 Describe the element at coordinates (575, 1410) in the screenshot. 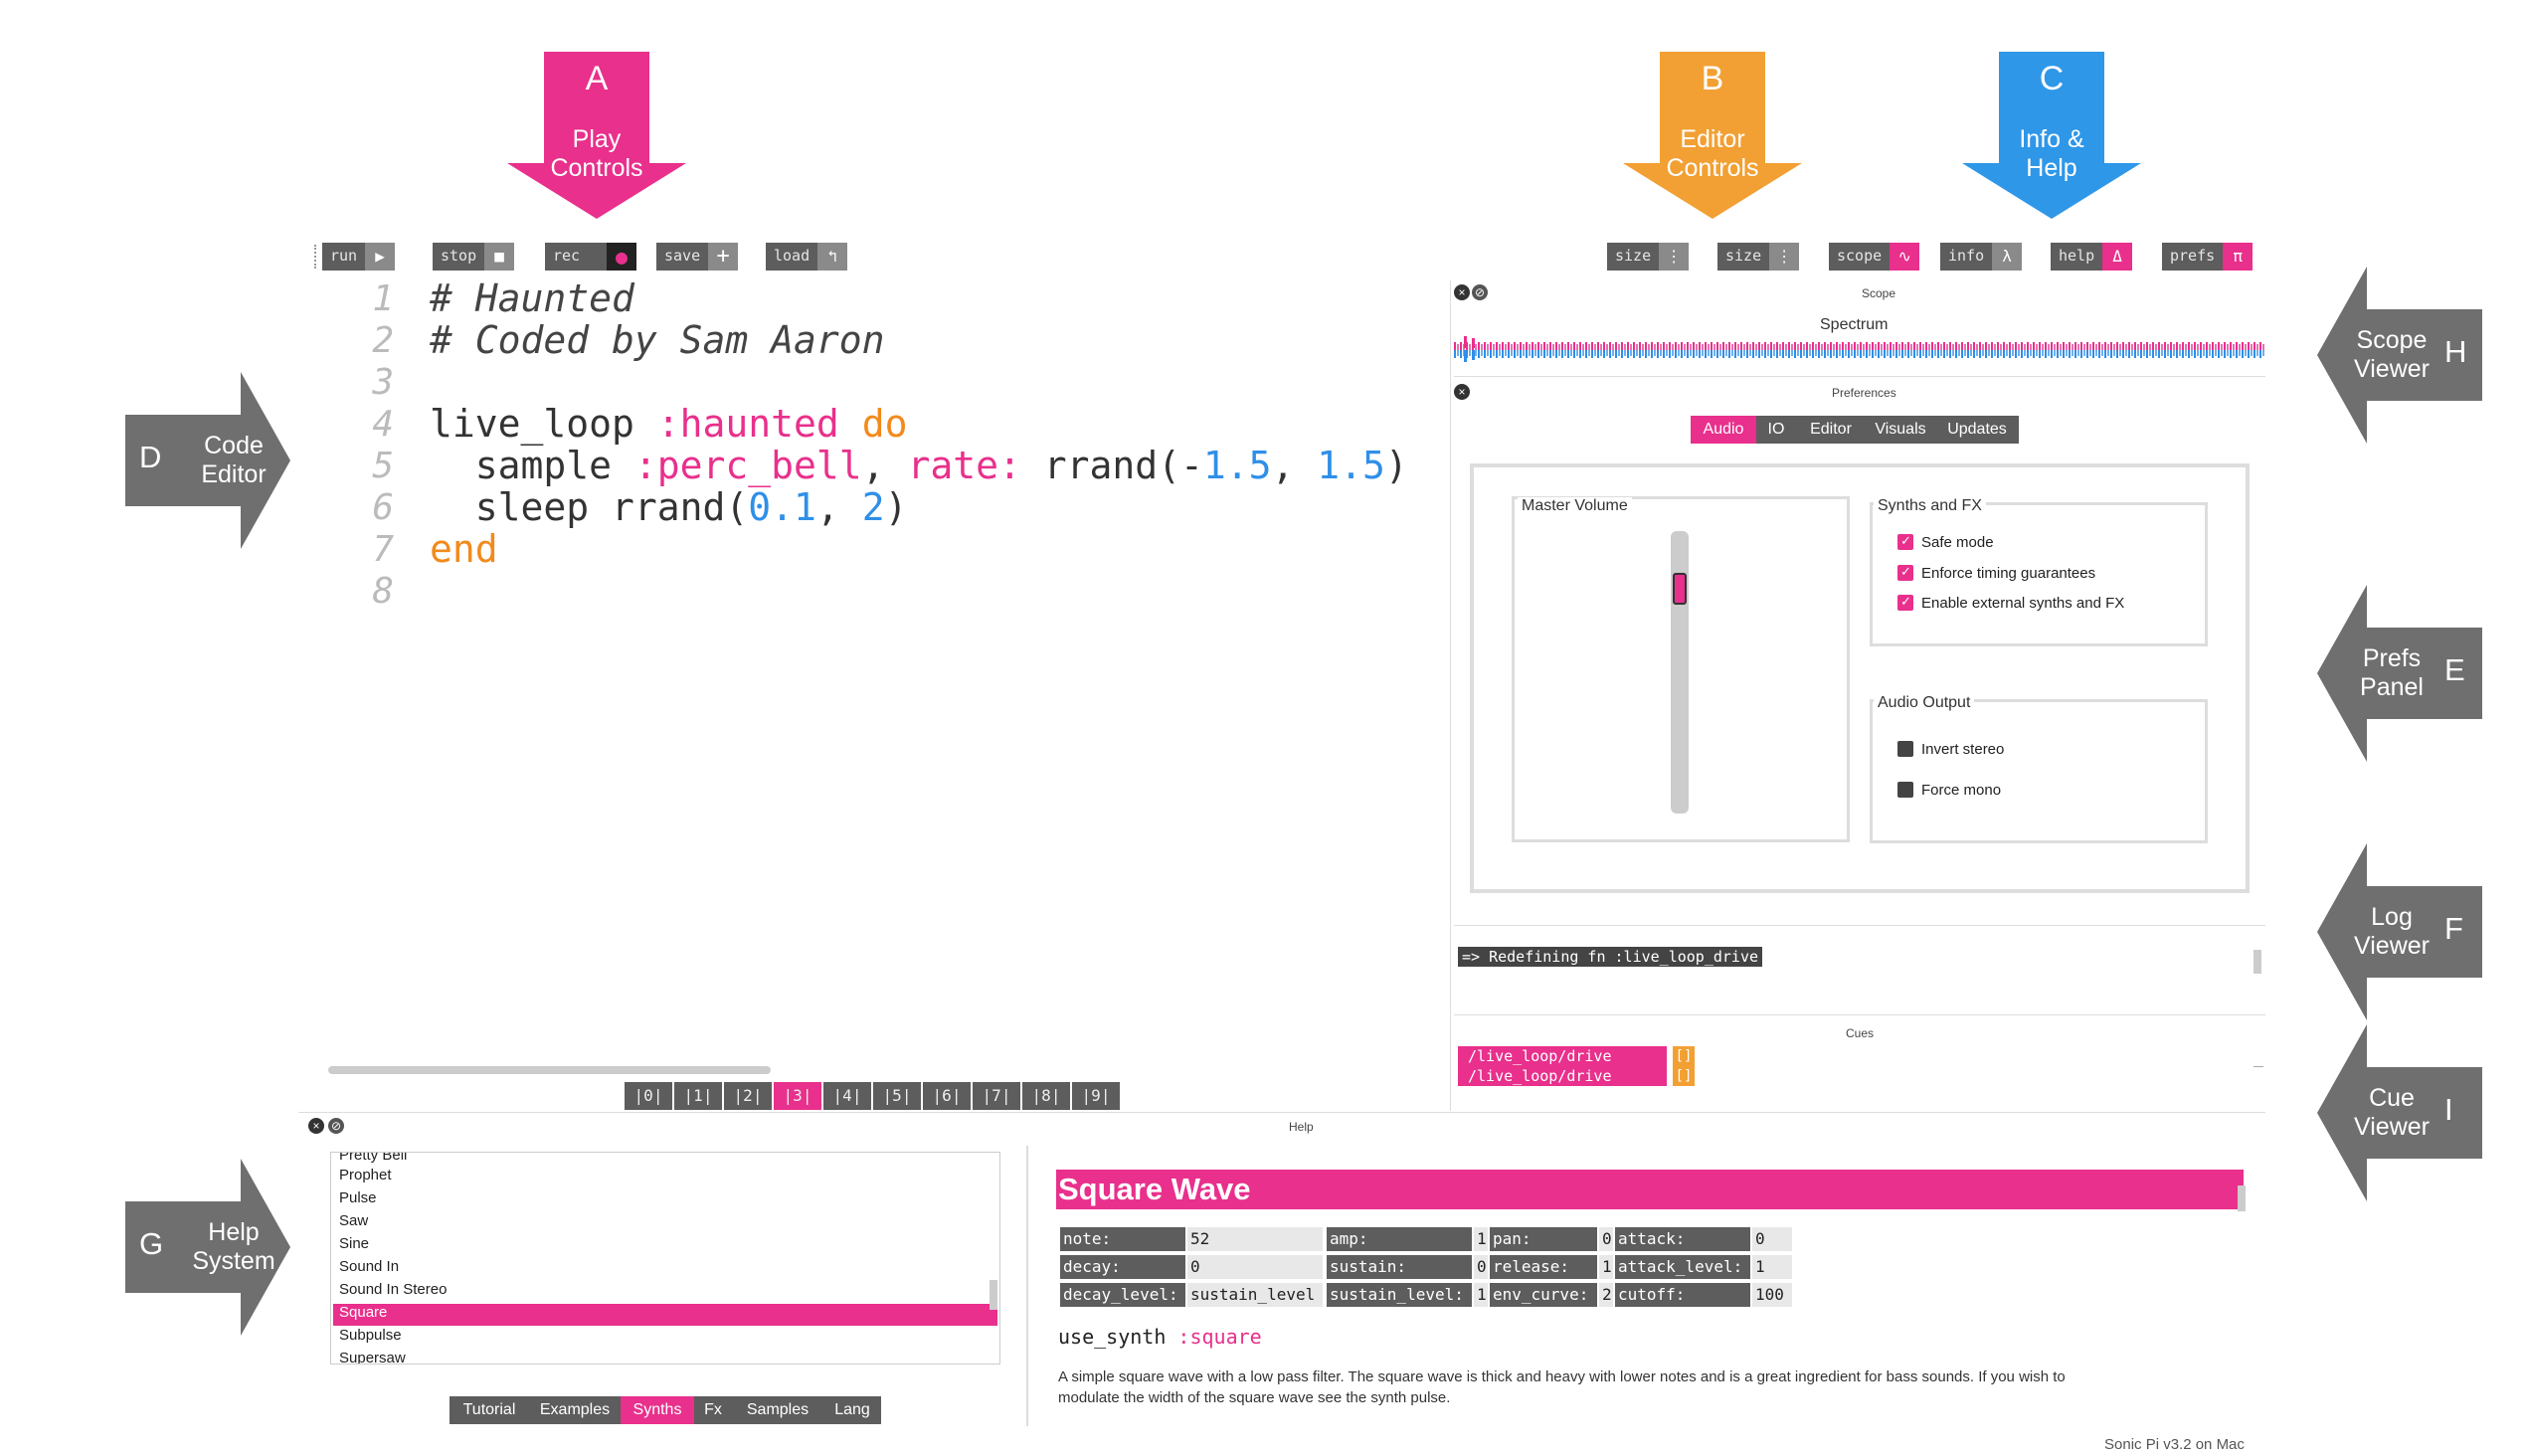

I see `tab-examples: Examples` at that location.